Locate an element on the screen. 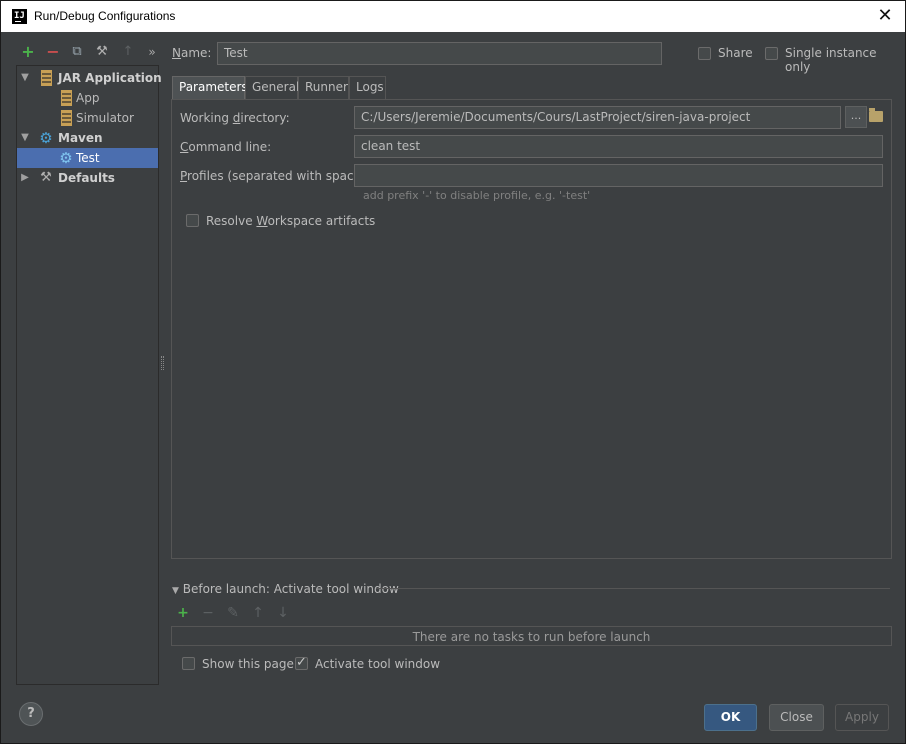 The height and width of the screenshot is (744, 906). show-this-page-checkbox is located at coordinates (188, 663).